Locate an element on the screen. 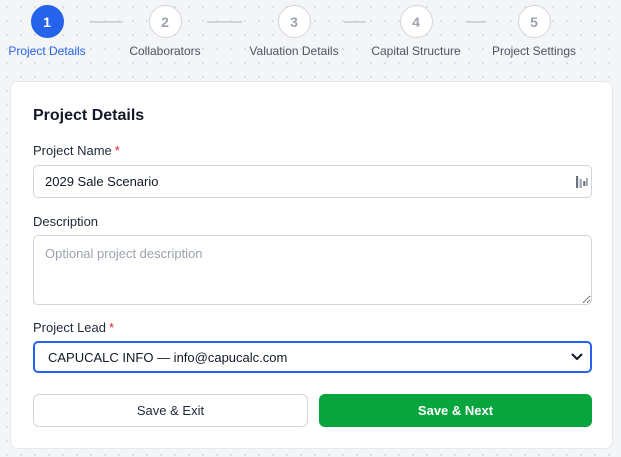 The height and width of the screenshot is (457, 621). description-textarea is located at coordinates (312, 270).